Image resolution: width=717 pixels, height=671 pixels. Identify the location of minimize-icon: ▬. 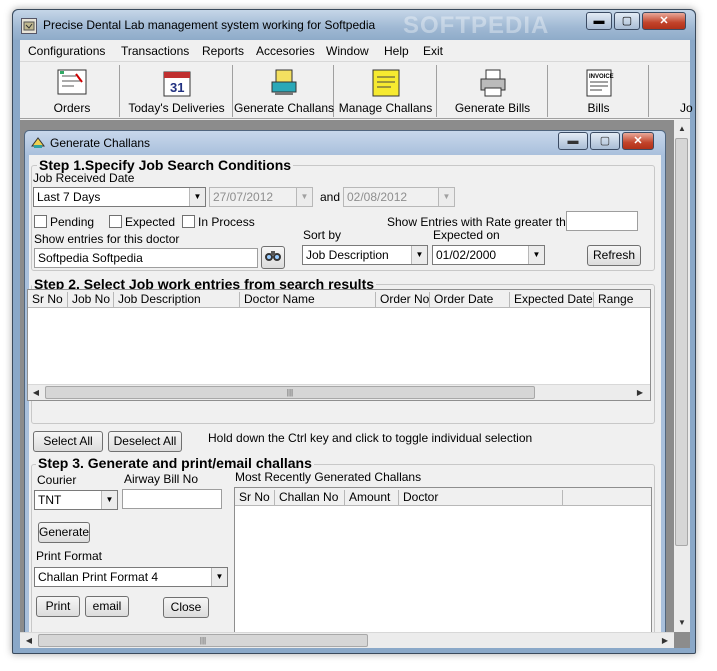
(599, 21).